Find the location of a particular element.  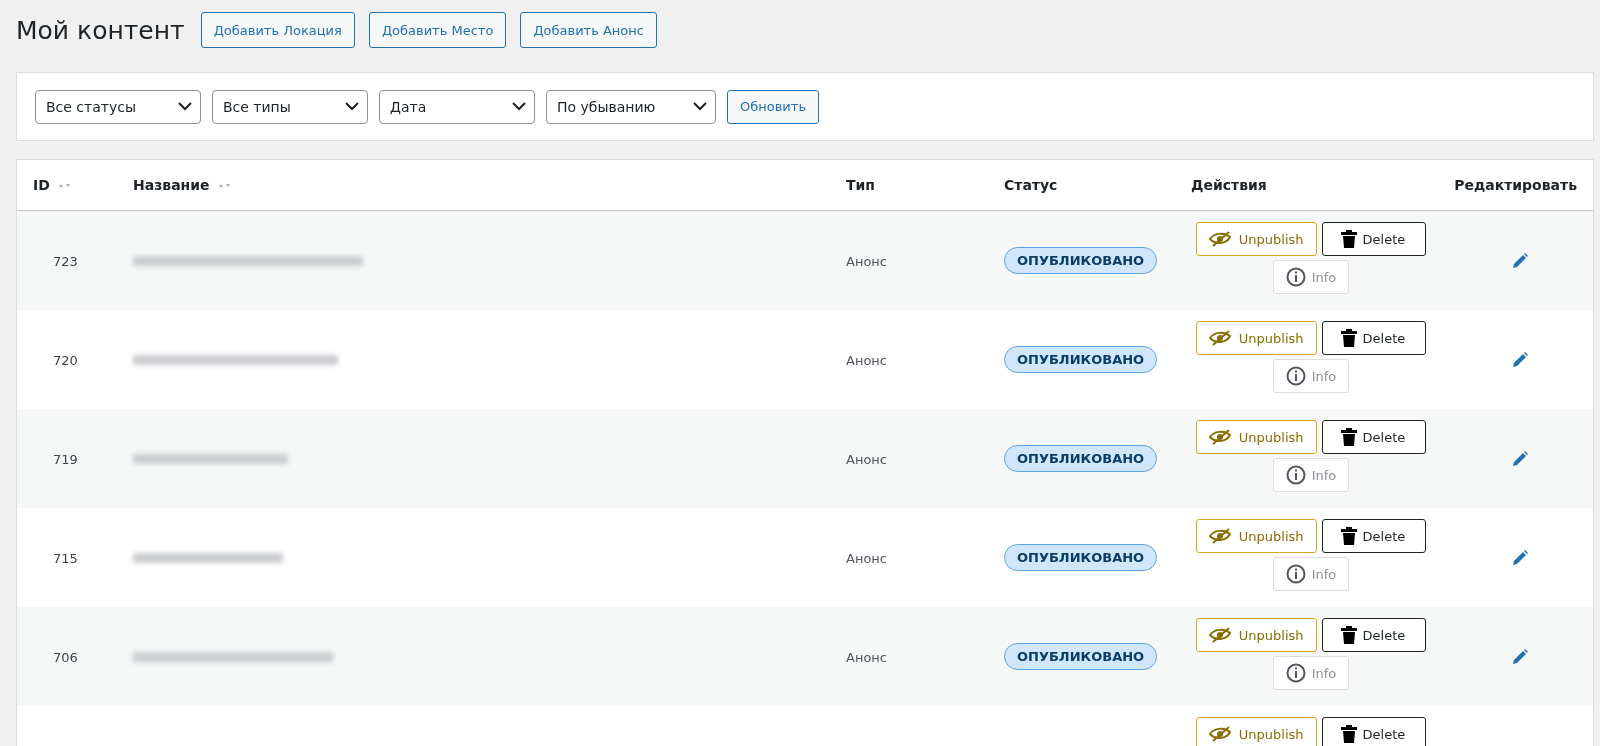

filter-select: Все статусы is located at coordinates (118, 106).